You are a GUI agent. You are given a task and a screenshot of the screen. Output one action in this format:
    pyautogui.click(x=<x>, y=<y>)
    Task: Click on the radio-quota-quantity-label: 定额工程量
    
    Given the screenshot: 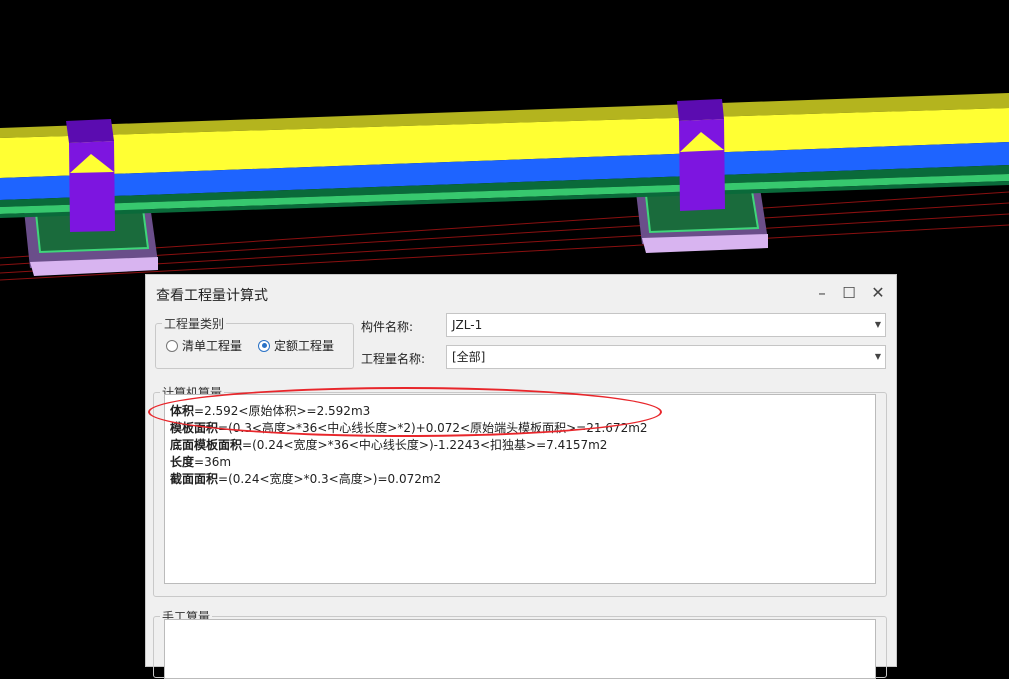 What is the action you would take?
    pyautogui.click(x=304, y=346)
    